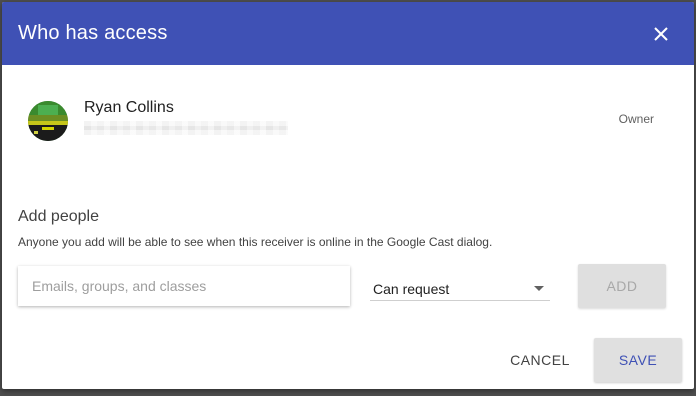  I want to click on add-button: ADD, so click(622, 286).